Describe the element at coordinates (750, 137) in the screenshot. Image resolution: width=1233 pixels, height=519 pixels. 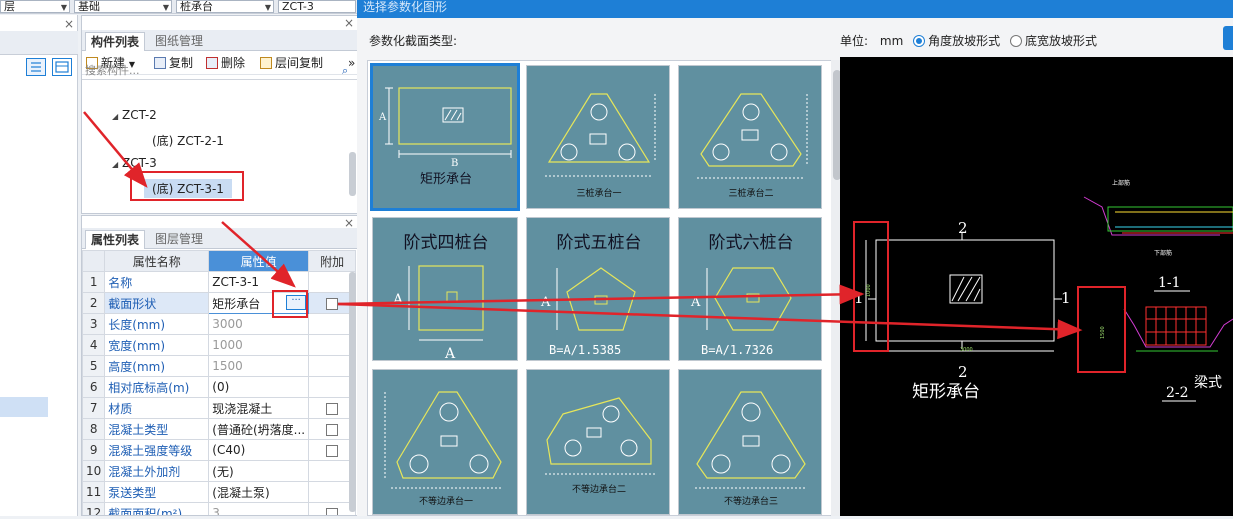
I see `tile-three-pile-2: 三桩承台二` at that location.